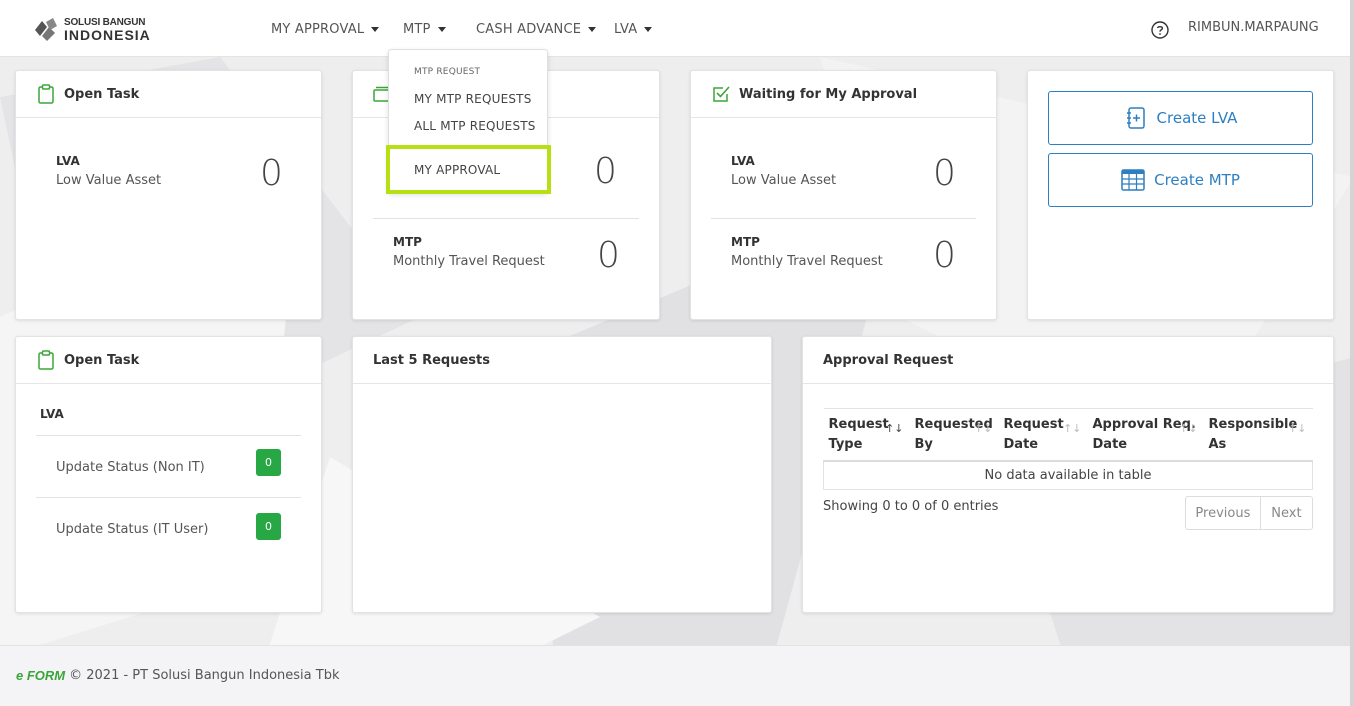 The height and width of the screenshot is (706, 1354). What do you see at coordinates (447, 72) in the screenshot?
I see `dropdown-header: MTP REQUEST` at bounding box center [447, 72].